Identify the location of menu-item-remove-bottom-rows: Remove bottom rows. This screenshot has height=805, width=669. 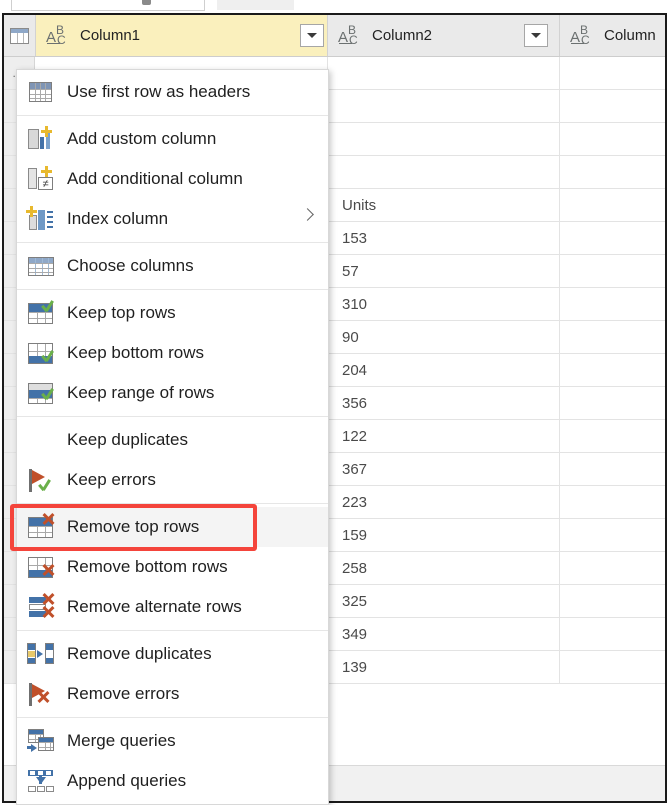
(172, 567).